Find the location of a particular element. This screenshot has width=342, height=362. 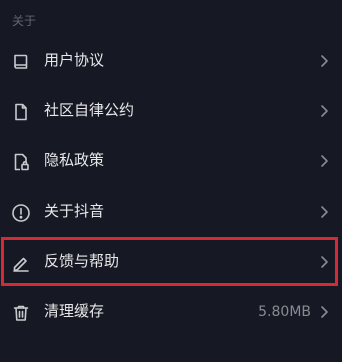

book-icon is located at coordinates (21, 62).